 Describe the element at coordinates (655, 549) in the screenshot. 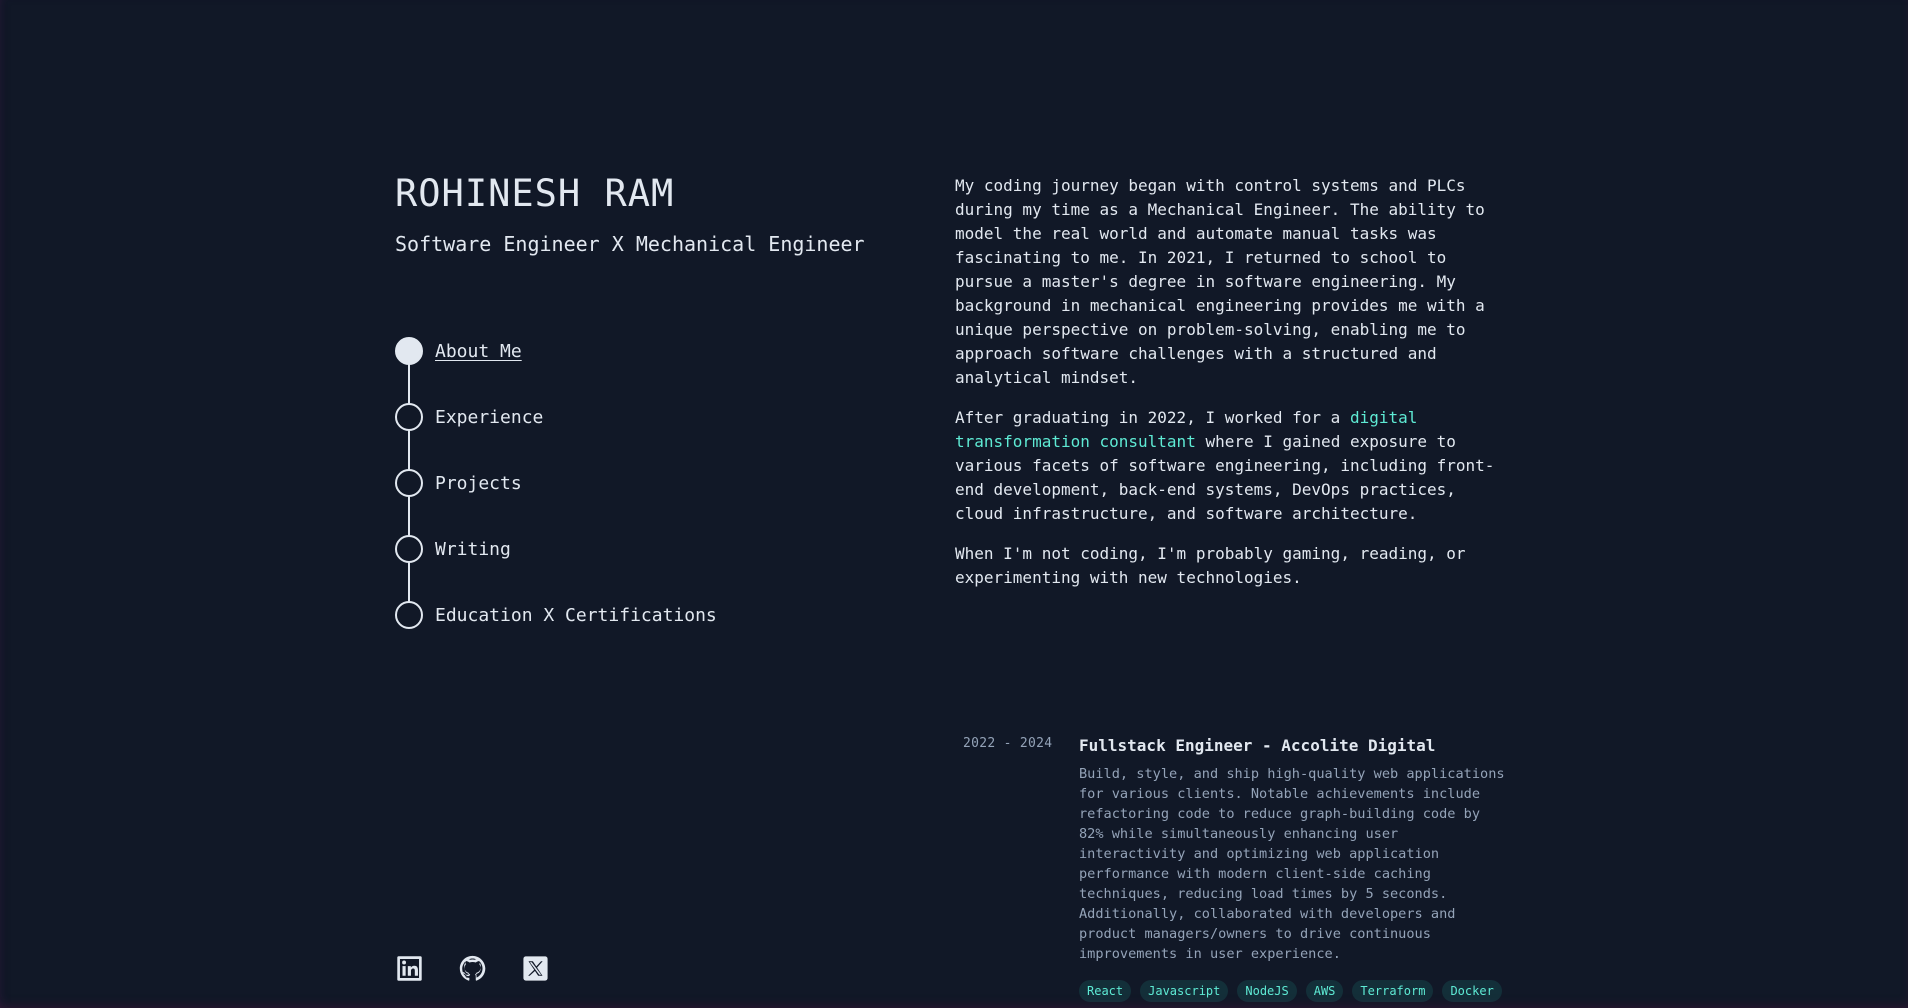

I see `nav-item-writing: Writing` at that location.